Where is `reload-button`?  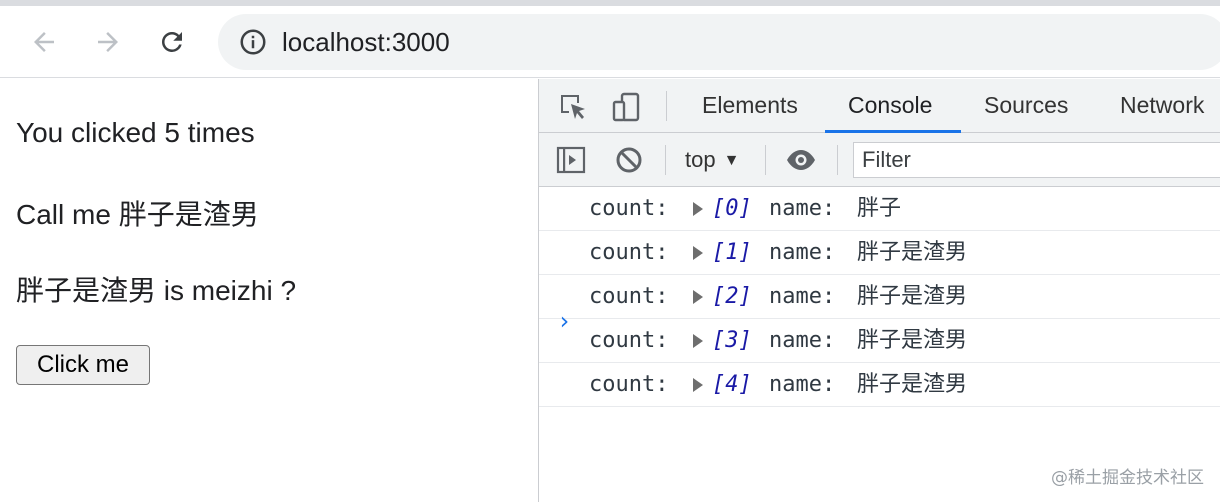 reload-button is located at coordinates (172, 42).